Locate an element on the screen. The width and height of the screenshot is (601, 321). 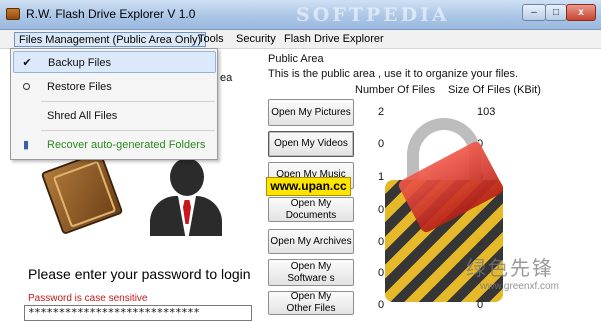
menu-flash-drive-explorer: Flash Drive Explorer is located at coordinates (334, 39).